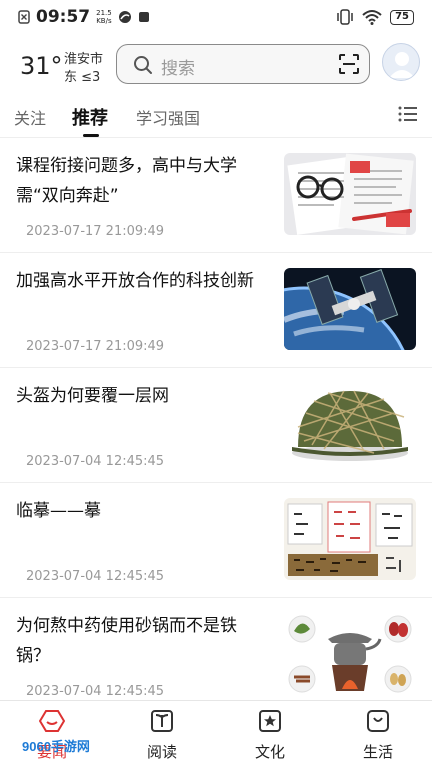 This screenshot has width=432, height=768. I want to click on news-thumbnail-calligraphy, so click(350, 539).